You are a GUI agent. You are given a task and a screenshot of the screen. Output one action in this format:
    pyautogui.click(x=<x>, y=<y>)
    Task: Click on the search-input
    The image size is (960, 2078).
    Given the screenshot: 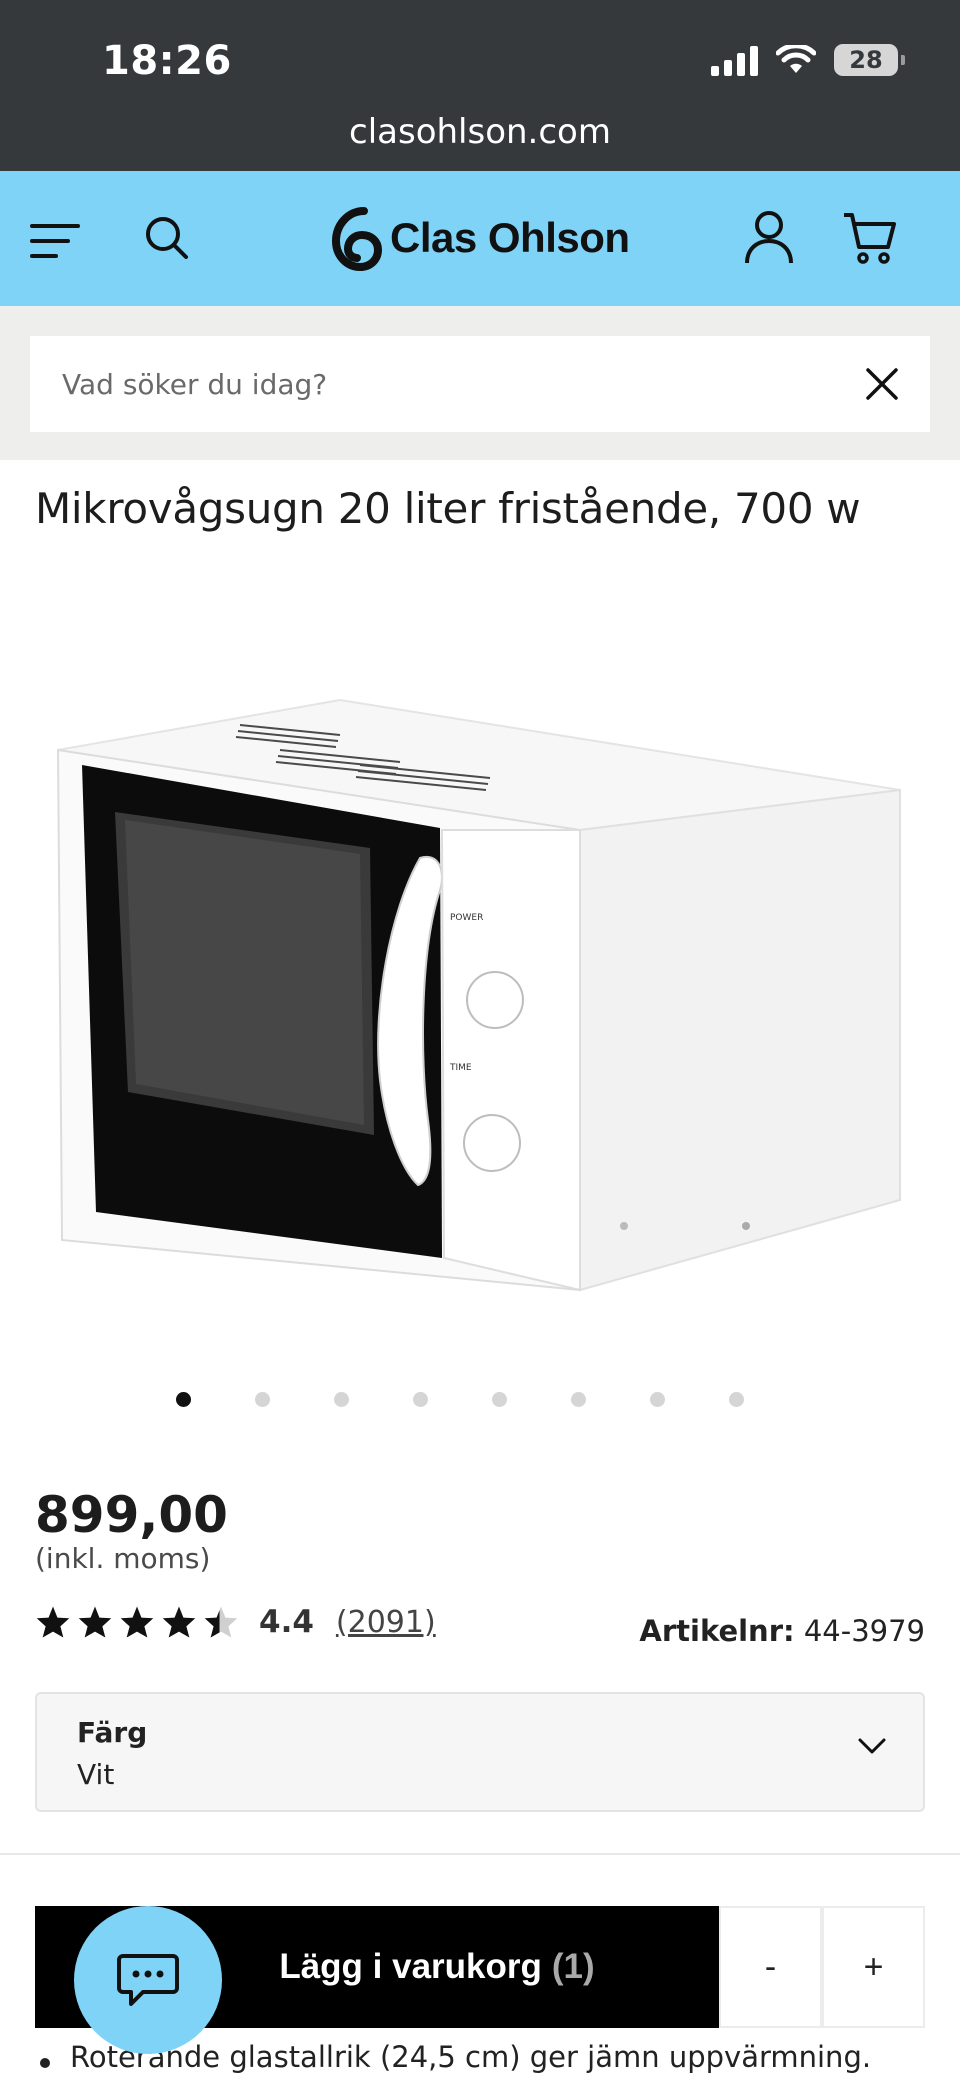 What is the action you would take?
    pyautogui.click(x=442, y=384)
    